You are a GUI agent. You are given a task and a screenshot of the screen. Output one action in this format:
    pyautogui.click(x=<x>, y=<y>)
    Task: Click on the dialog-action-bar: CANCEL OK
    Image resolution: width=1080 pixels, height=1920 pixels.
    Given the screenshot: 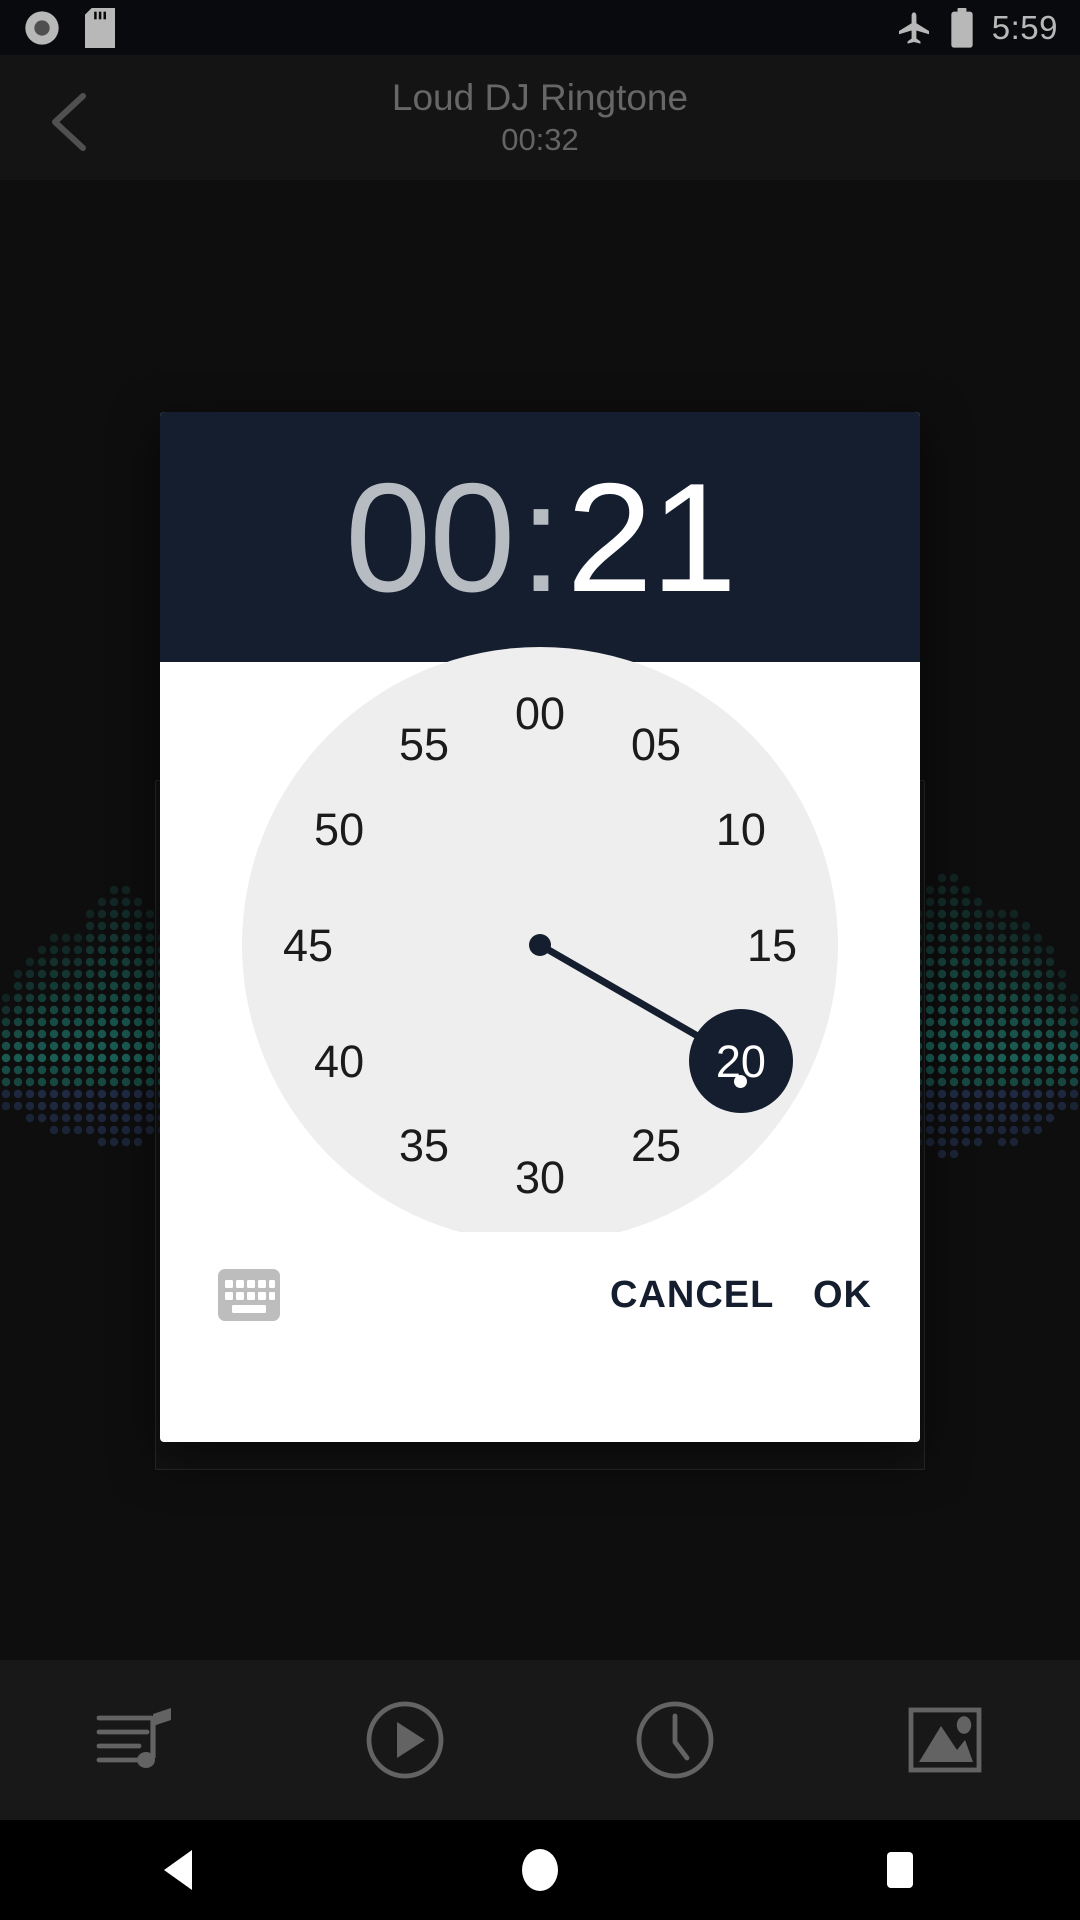 What is the action you would take?
    pyautogui.click(x=540, y=1297)
    